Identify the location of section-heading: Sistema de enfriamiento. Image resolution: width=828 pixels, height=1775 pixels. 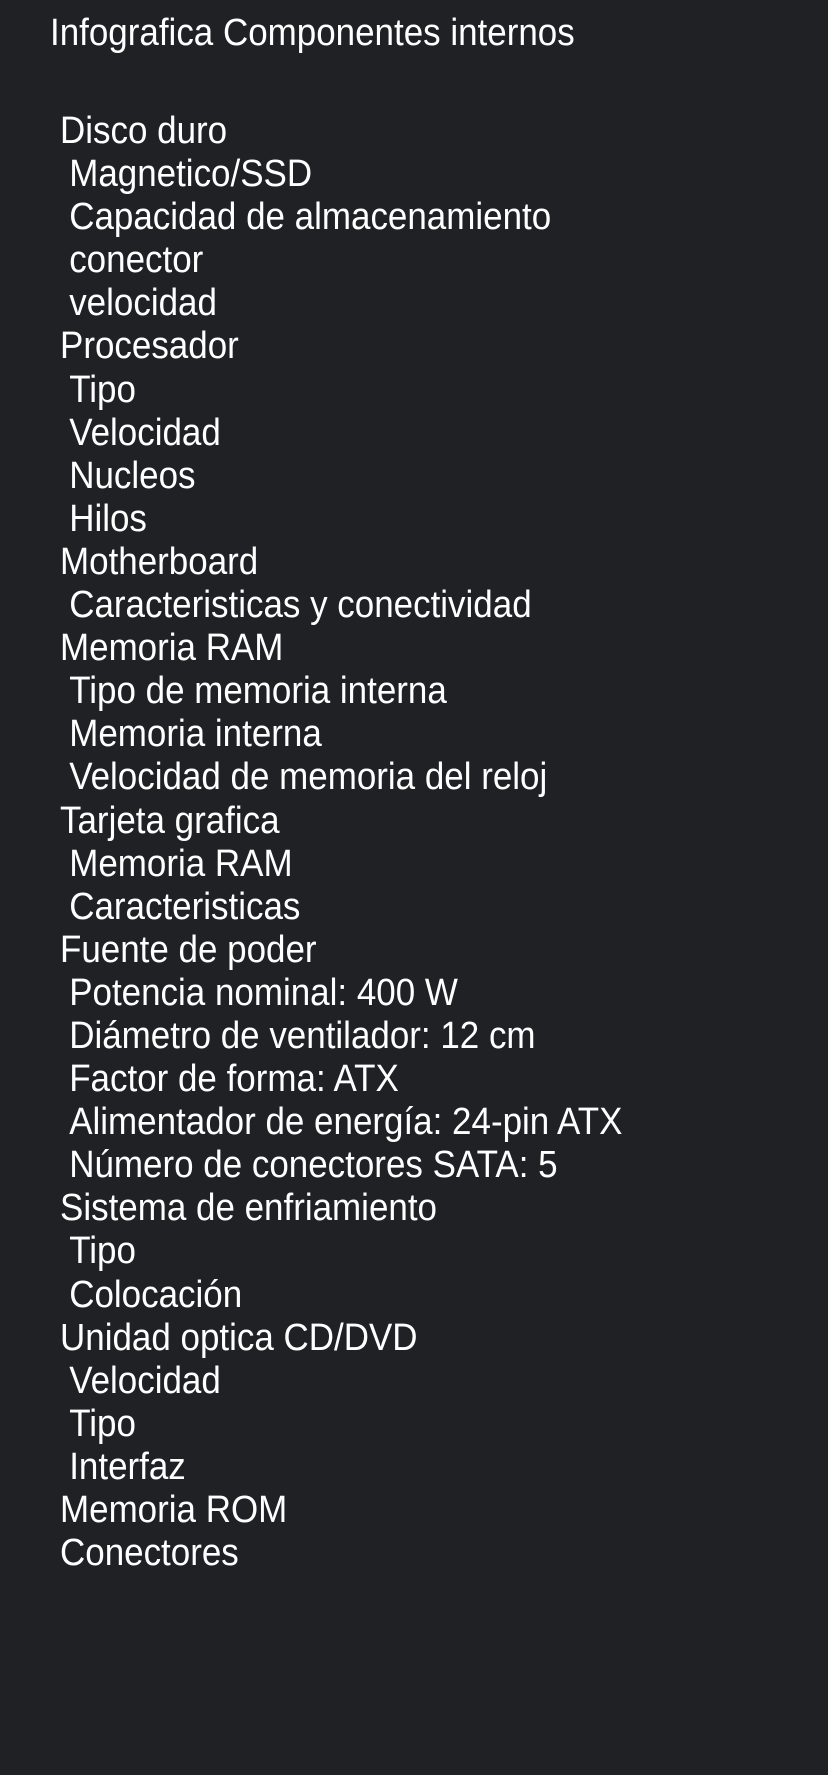
(248, 1208).